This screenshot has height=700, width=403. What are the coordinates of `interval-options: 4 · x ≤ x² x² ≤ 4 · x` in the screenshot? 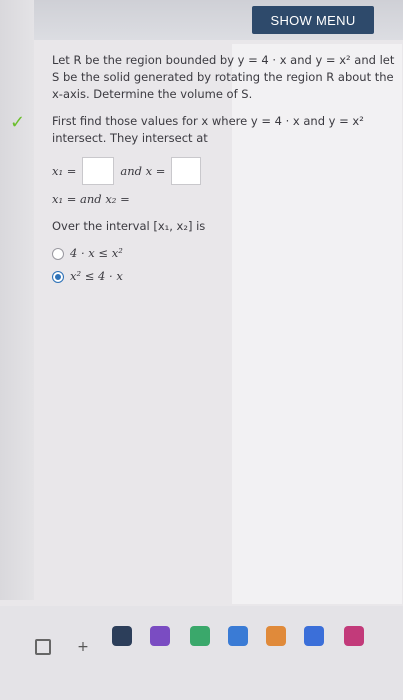 It's located at (224, 265).